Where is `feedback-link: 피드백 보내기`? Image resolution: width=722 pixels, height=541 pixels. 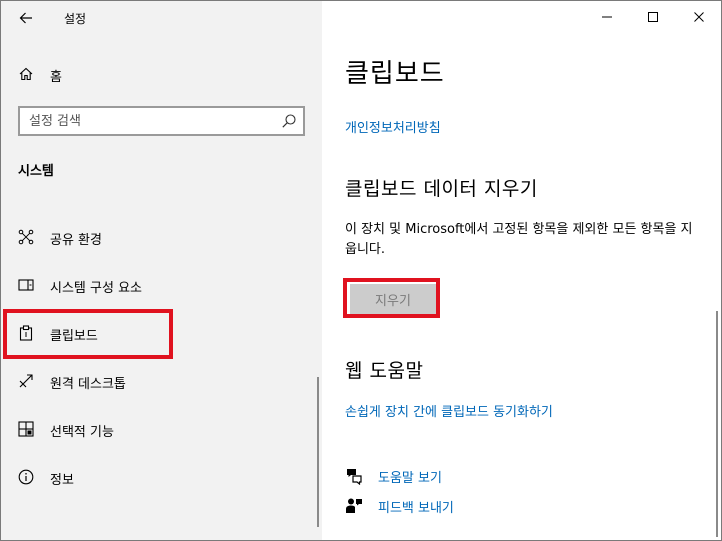 feedback-link: 피드백 보내기 is located at coordinates (416, 506).